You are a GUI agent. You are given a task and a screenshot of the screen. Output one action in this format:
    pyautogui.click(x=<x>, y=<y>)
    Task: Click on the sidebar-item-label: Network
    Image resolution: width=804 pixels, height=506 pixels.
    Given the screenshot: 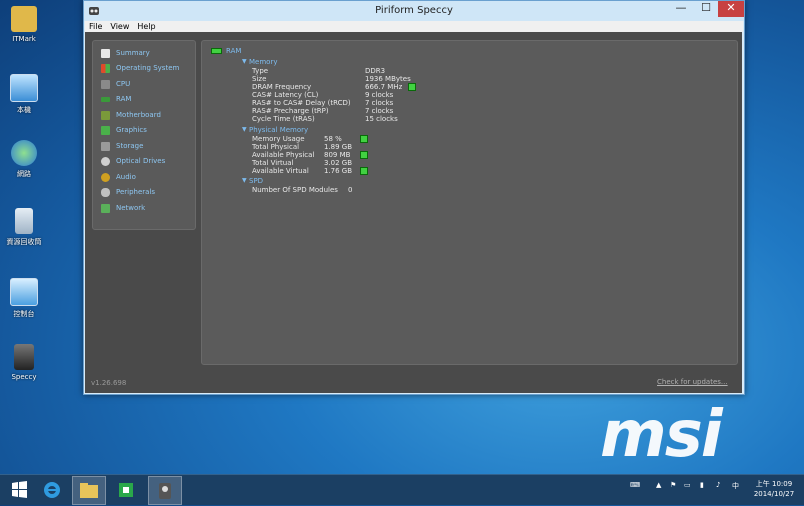 What is the action you would take?
    pyautogui.click(x=131, y=208)
    